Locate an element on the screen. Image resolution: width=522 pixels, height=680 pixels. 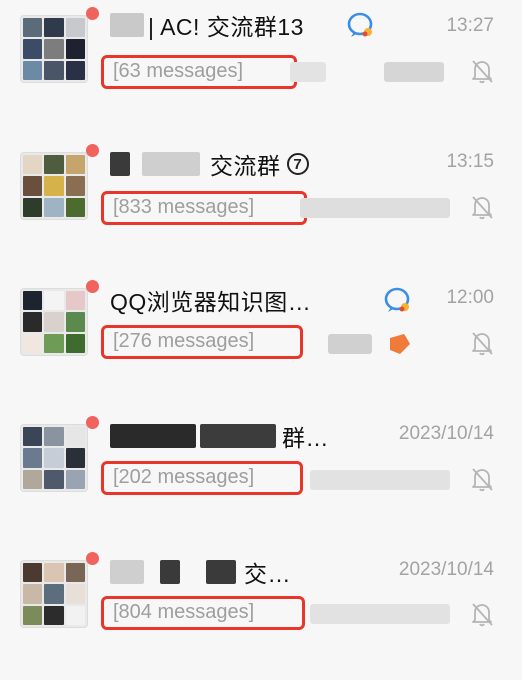
message-count: [63 messages] is located at coordinates (178, 71).